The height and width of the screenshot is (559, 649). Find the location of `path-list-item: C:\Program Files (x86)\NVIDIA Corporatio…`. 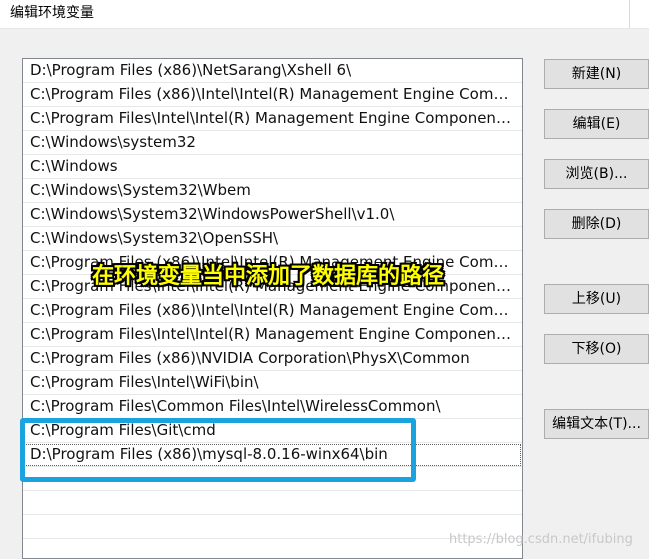

path-list-item: C:\Program Files (x86)\NVIDIA Corporatio… is located at coordinates (272, 359).